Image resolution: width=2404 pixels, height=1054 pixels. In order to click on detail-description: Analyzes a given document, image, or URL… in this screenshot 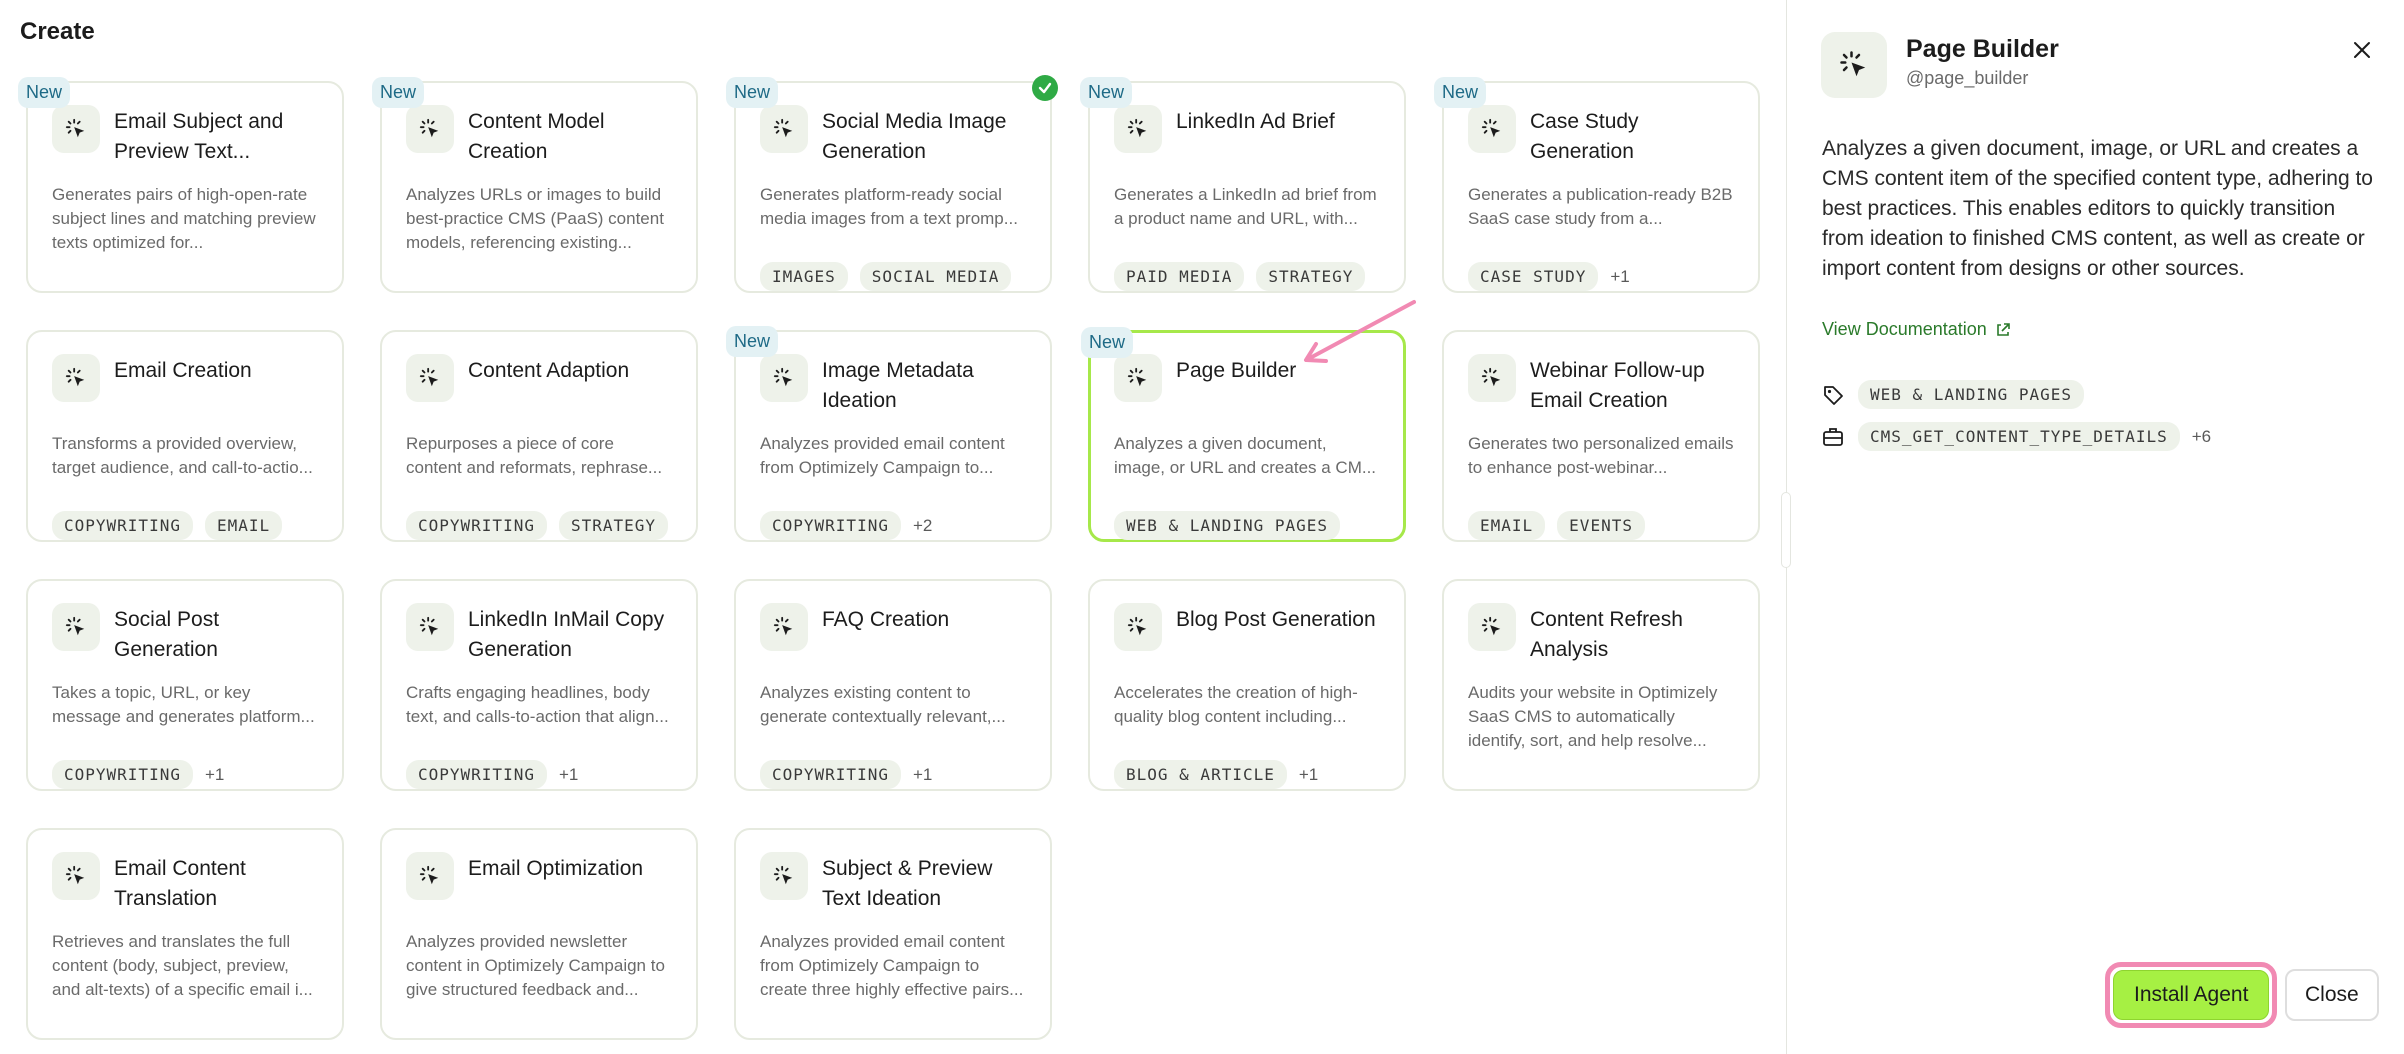, I will do `click(2097, 208)`.